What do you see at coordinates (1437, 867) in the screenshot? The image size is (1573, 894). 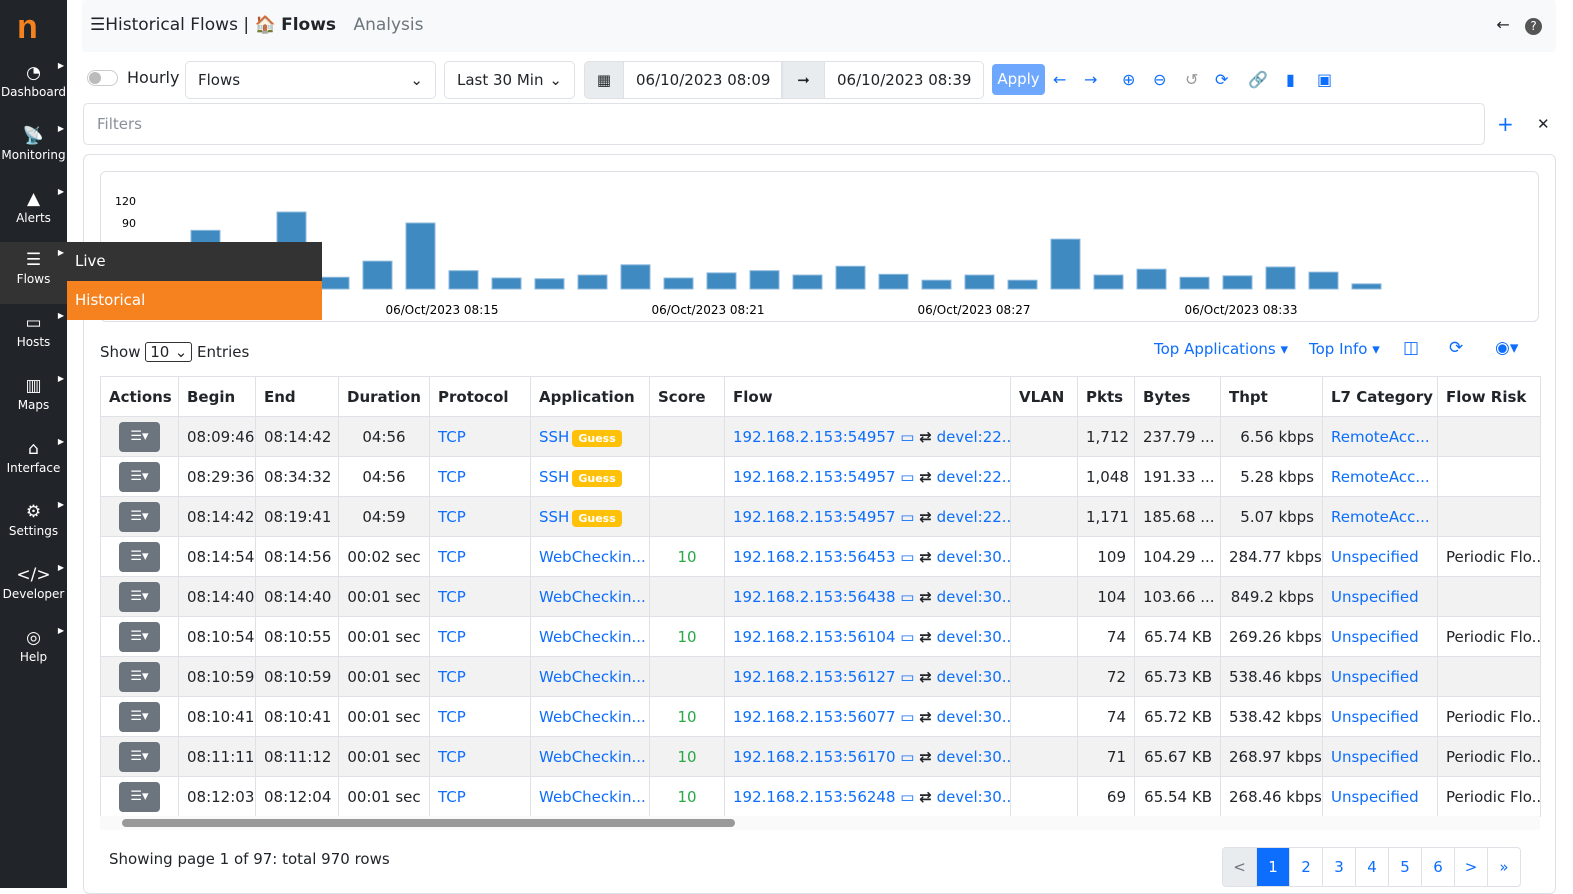 I see `page-button: 6` at bounding box center [1437, 867].